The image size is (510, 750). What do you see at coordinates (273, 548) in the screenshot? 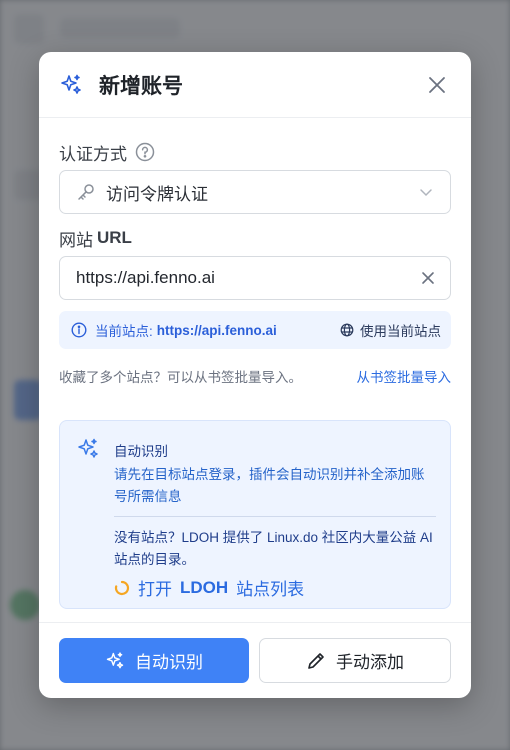
I see `ldoh-description: 没有站点？LDOH 提供了 Linux.do 社区内大量公益 AI 站点的目录。` at bounding box center [273, 548].